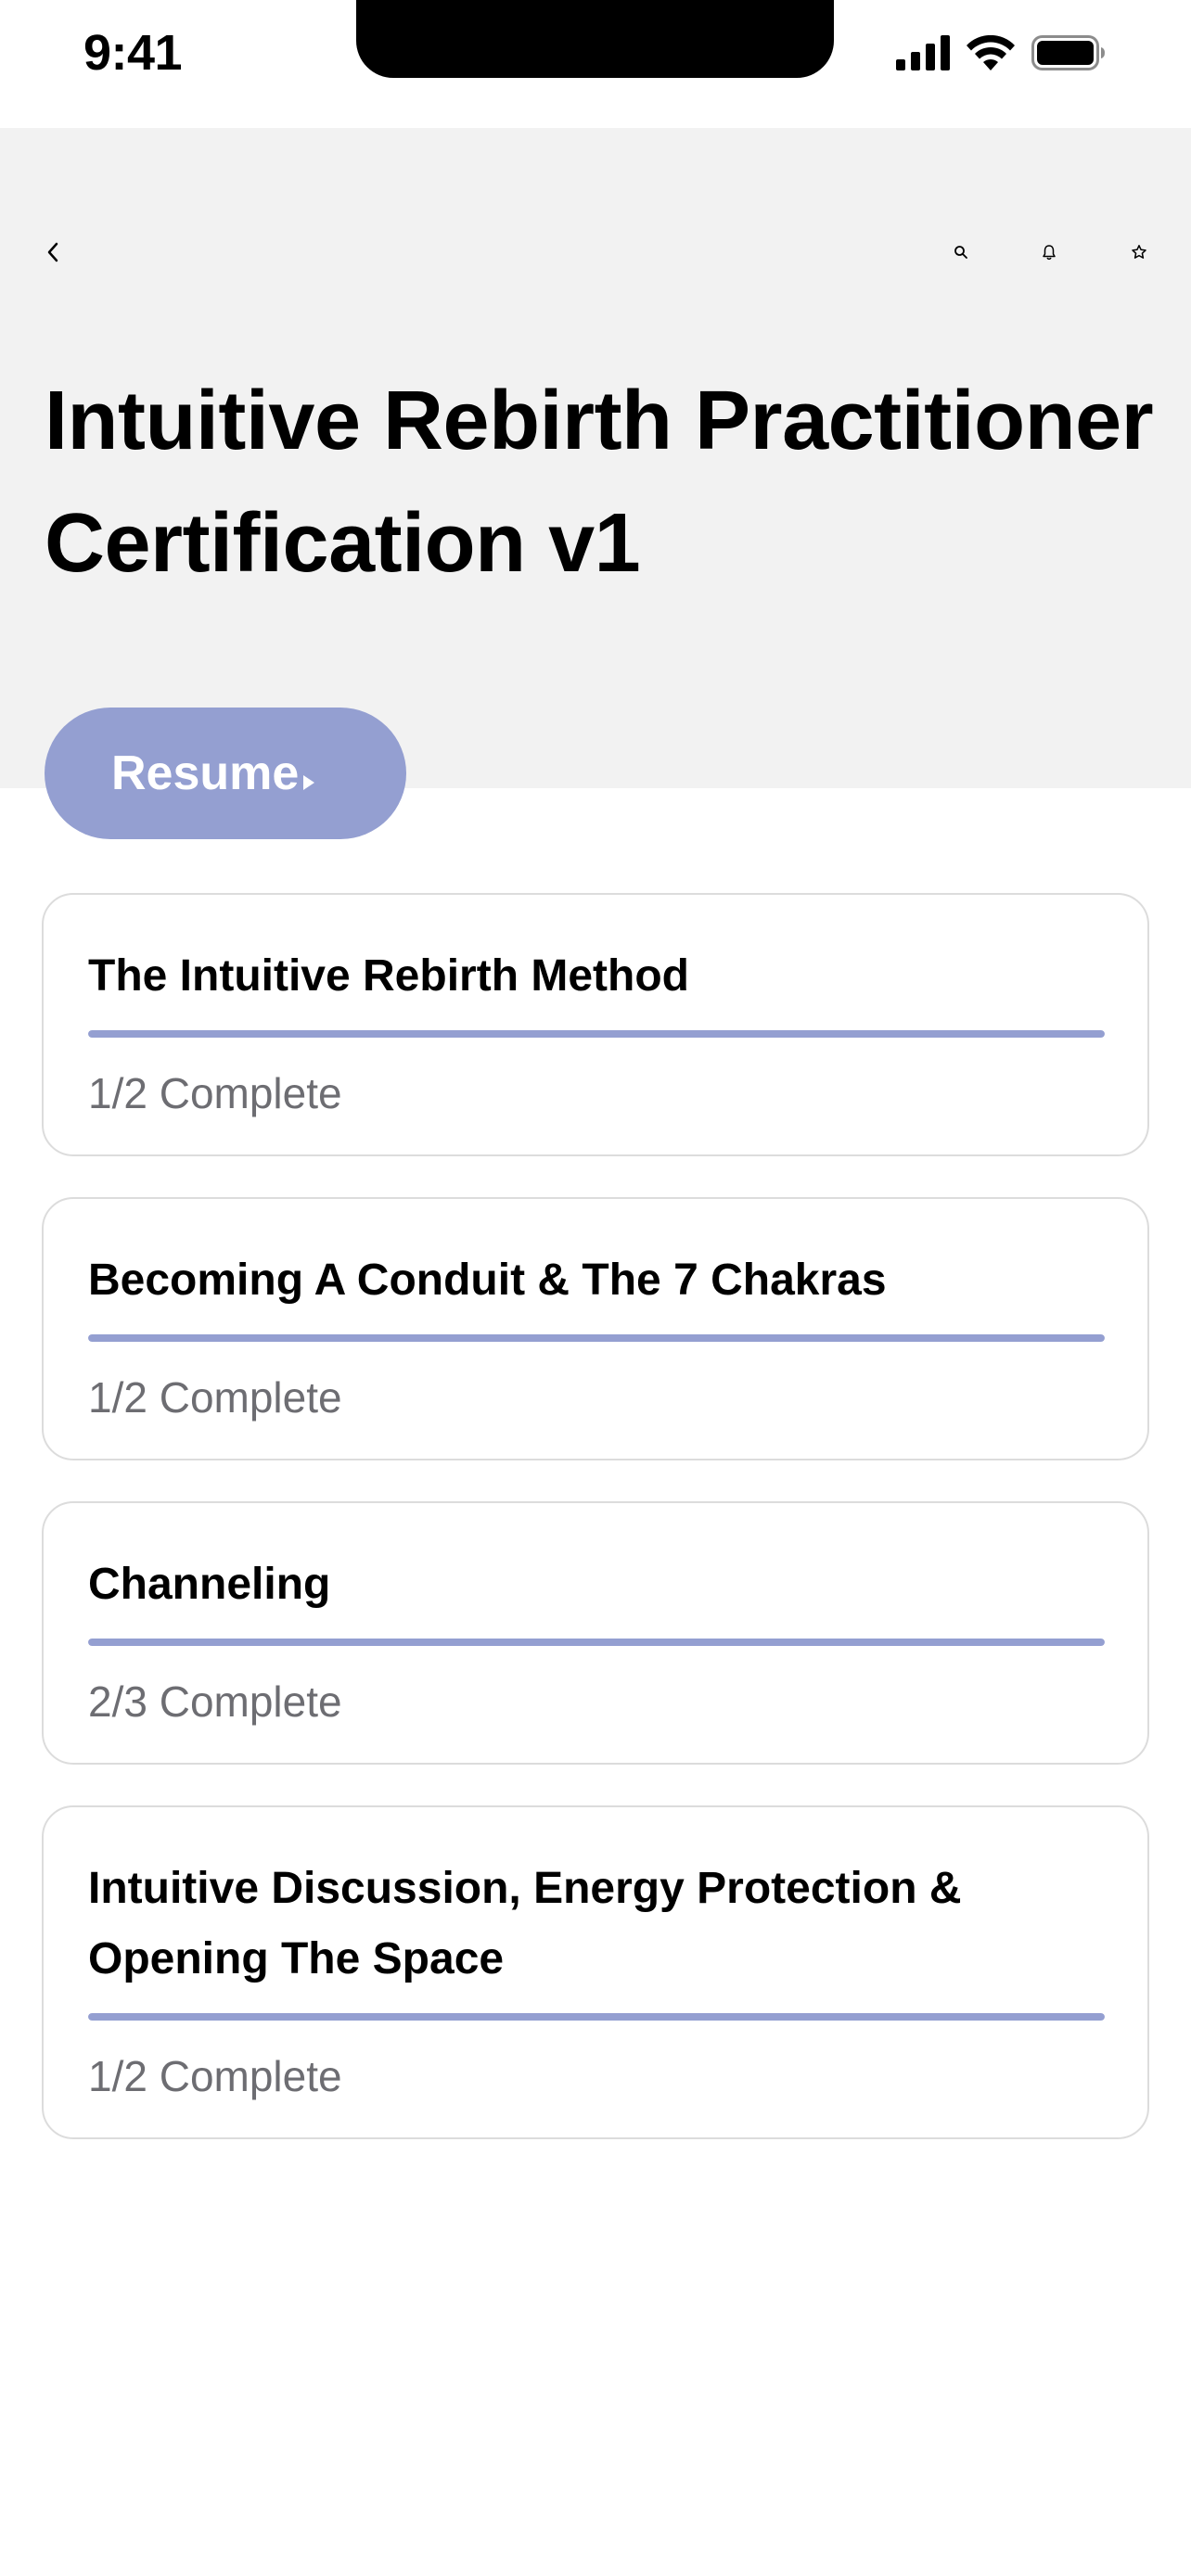 This screenshot has width=1191, height=2576. What do you see at coordinates (595, 39) in the screenshot?
I see `device-notch` at bounding box center [595, 39].